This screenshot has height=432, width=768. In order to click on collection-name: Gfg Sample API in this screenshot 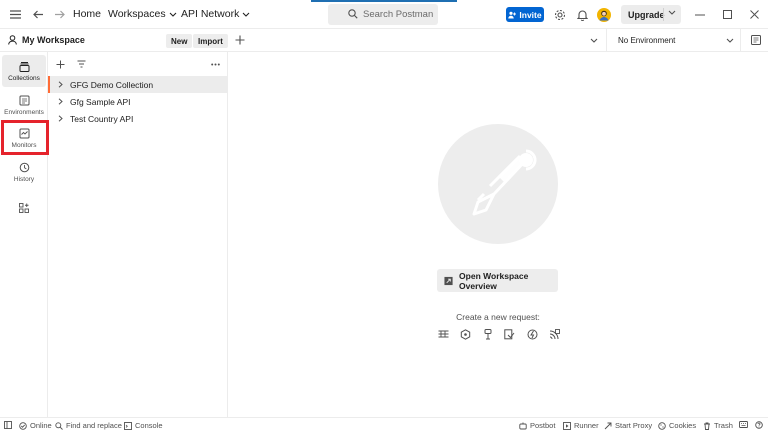, I will do `click(100, 101)`.